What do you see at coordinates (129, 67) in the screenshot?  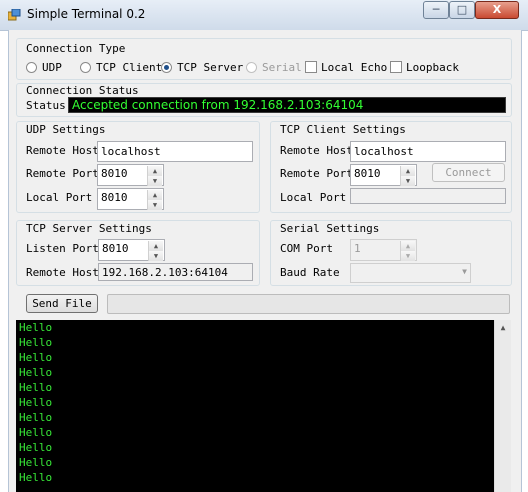 I see `tcp-client-radio-label: TCP Client` at bounding box center [129, 67].